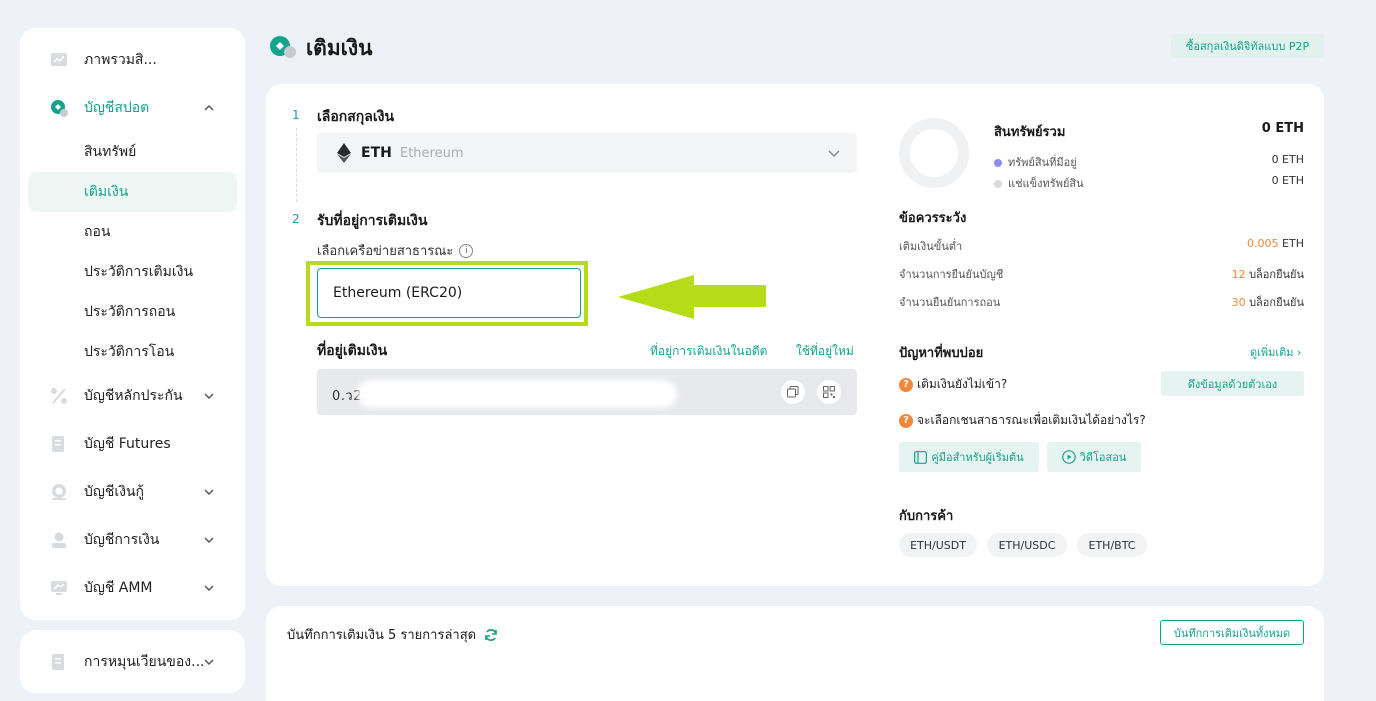 The height and width of the screenshot is (701, 1376). I want to click on sidebar-item-deposit: เติมเงิน, so click(132, 192).